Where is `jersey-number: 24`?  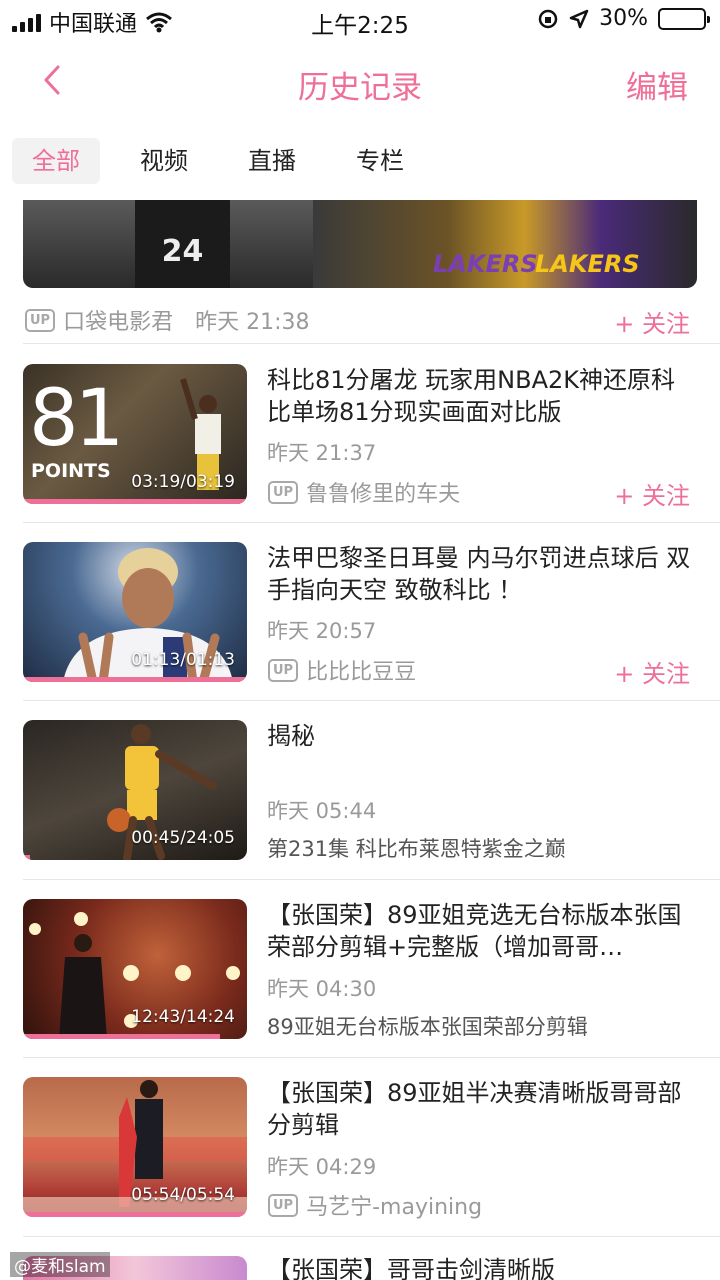 jersey-number: 24 is located at coordinates (182, 244).